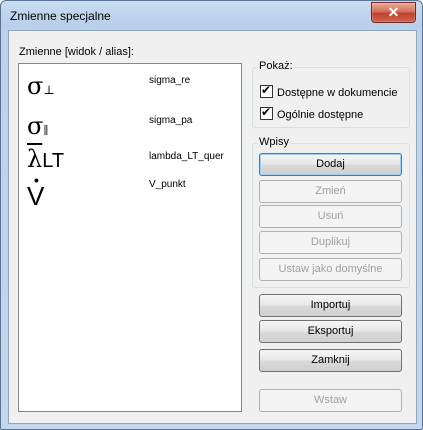 This screenshot has width=423, height=430. I want to click on variable-alias: sigma_pa, so click(171, 120).